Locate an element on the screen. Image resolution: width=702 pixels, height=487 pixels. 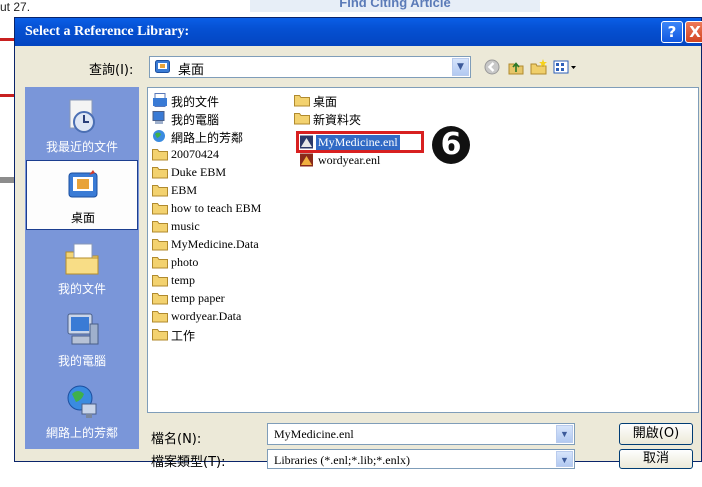
filetype-value: Libraries (*.enl;*.lib;*.enlx) is located at coordinates (342, 460).